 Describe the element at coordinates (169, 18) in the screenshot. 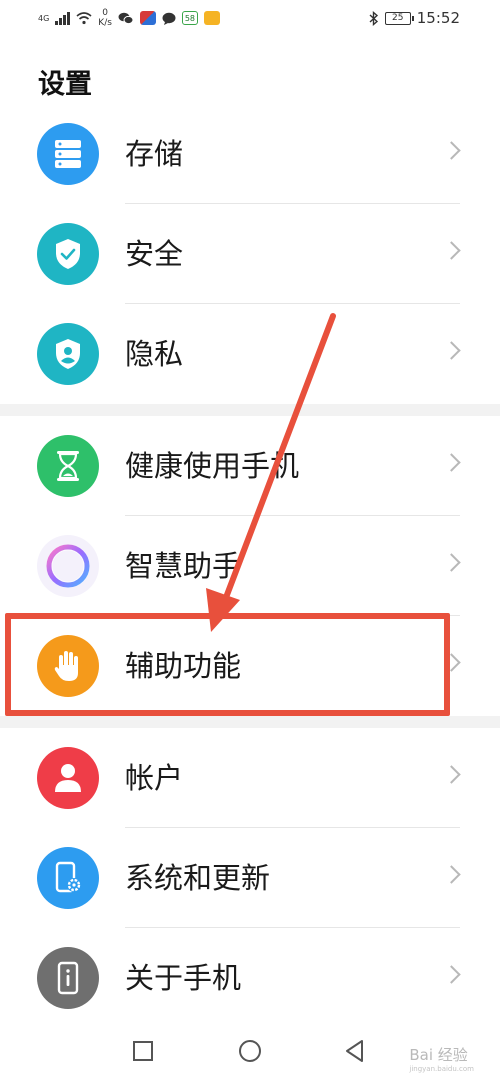

I see `message-icon` at that location.